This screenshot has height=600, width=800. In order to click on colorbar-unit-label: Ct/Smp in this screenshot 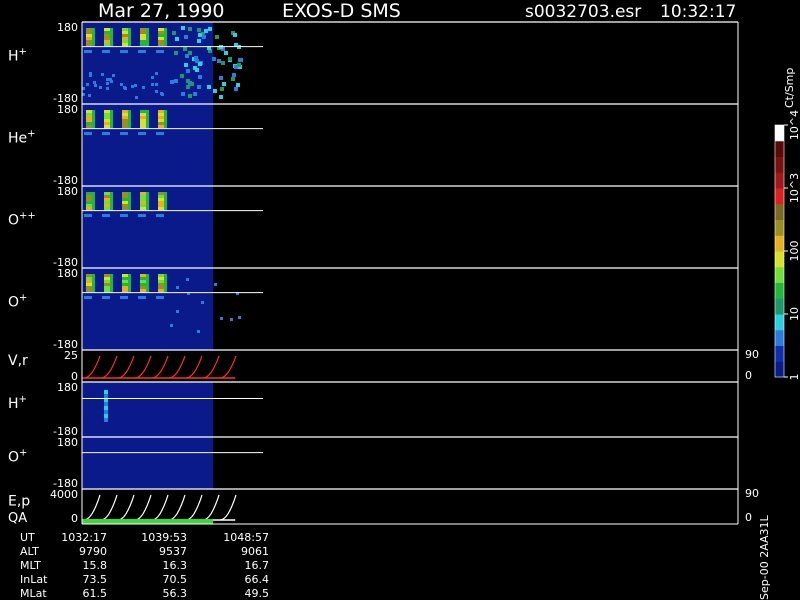, I will do `click(789, 88)`.